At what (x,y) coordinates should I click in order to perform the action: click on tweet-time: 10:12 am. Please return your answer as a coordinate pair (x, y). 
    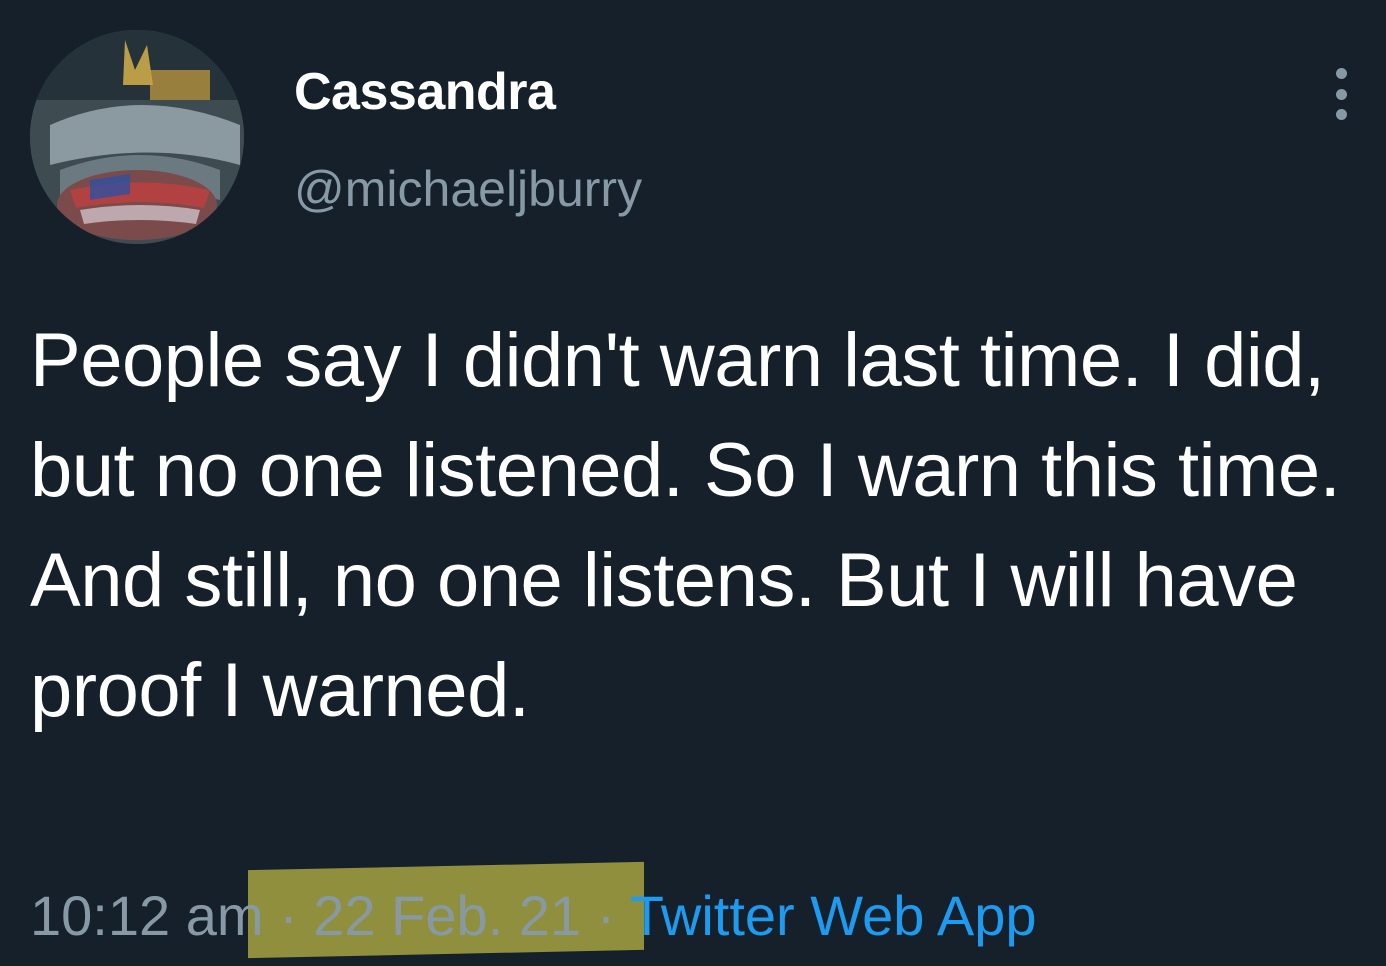
    Looking at the image, I should click on (147, 915).